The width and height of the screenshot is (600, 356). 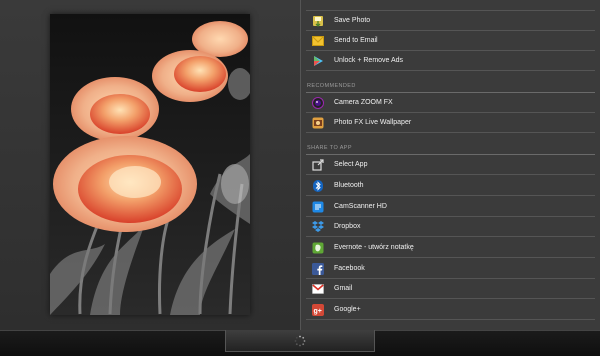 What do you see at coordinates (317, 206) in the screenshot?
I see `camscanner-icon` at bounding box center [317, 206].